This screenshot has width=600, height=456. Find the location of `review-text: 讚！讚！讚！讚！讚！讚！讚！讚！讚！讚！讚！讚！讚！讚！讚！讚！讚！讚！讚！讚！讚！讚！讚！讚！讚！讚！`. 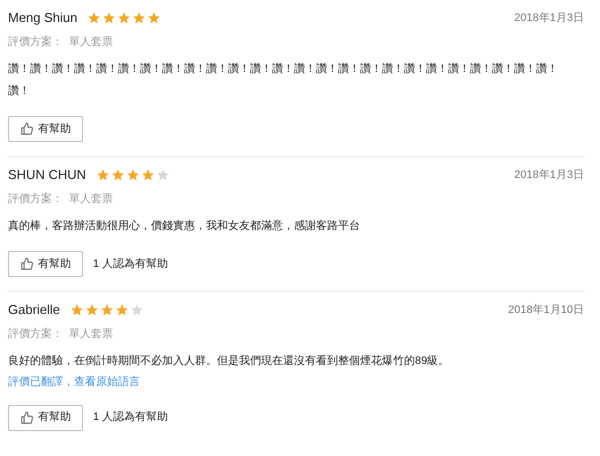

review-text: 讚！讚！讚！讚！讚！讚！讚！讚！讚！讚！讚！讚！讚！讚！讚！讚！讚！讚！讚！讚！讚！讚！讚！讚！讚！讚！ is located at coordinates (283, 80).